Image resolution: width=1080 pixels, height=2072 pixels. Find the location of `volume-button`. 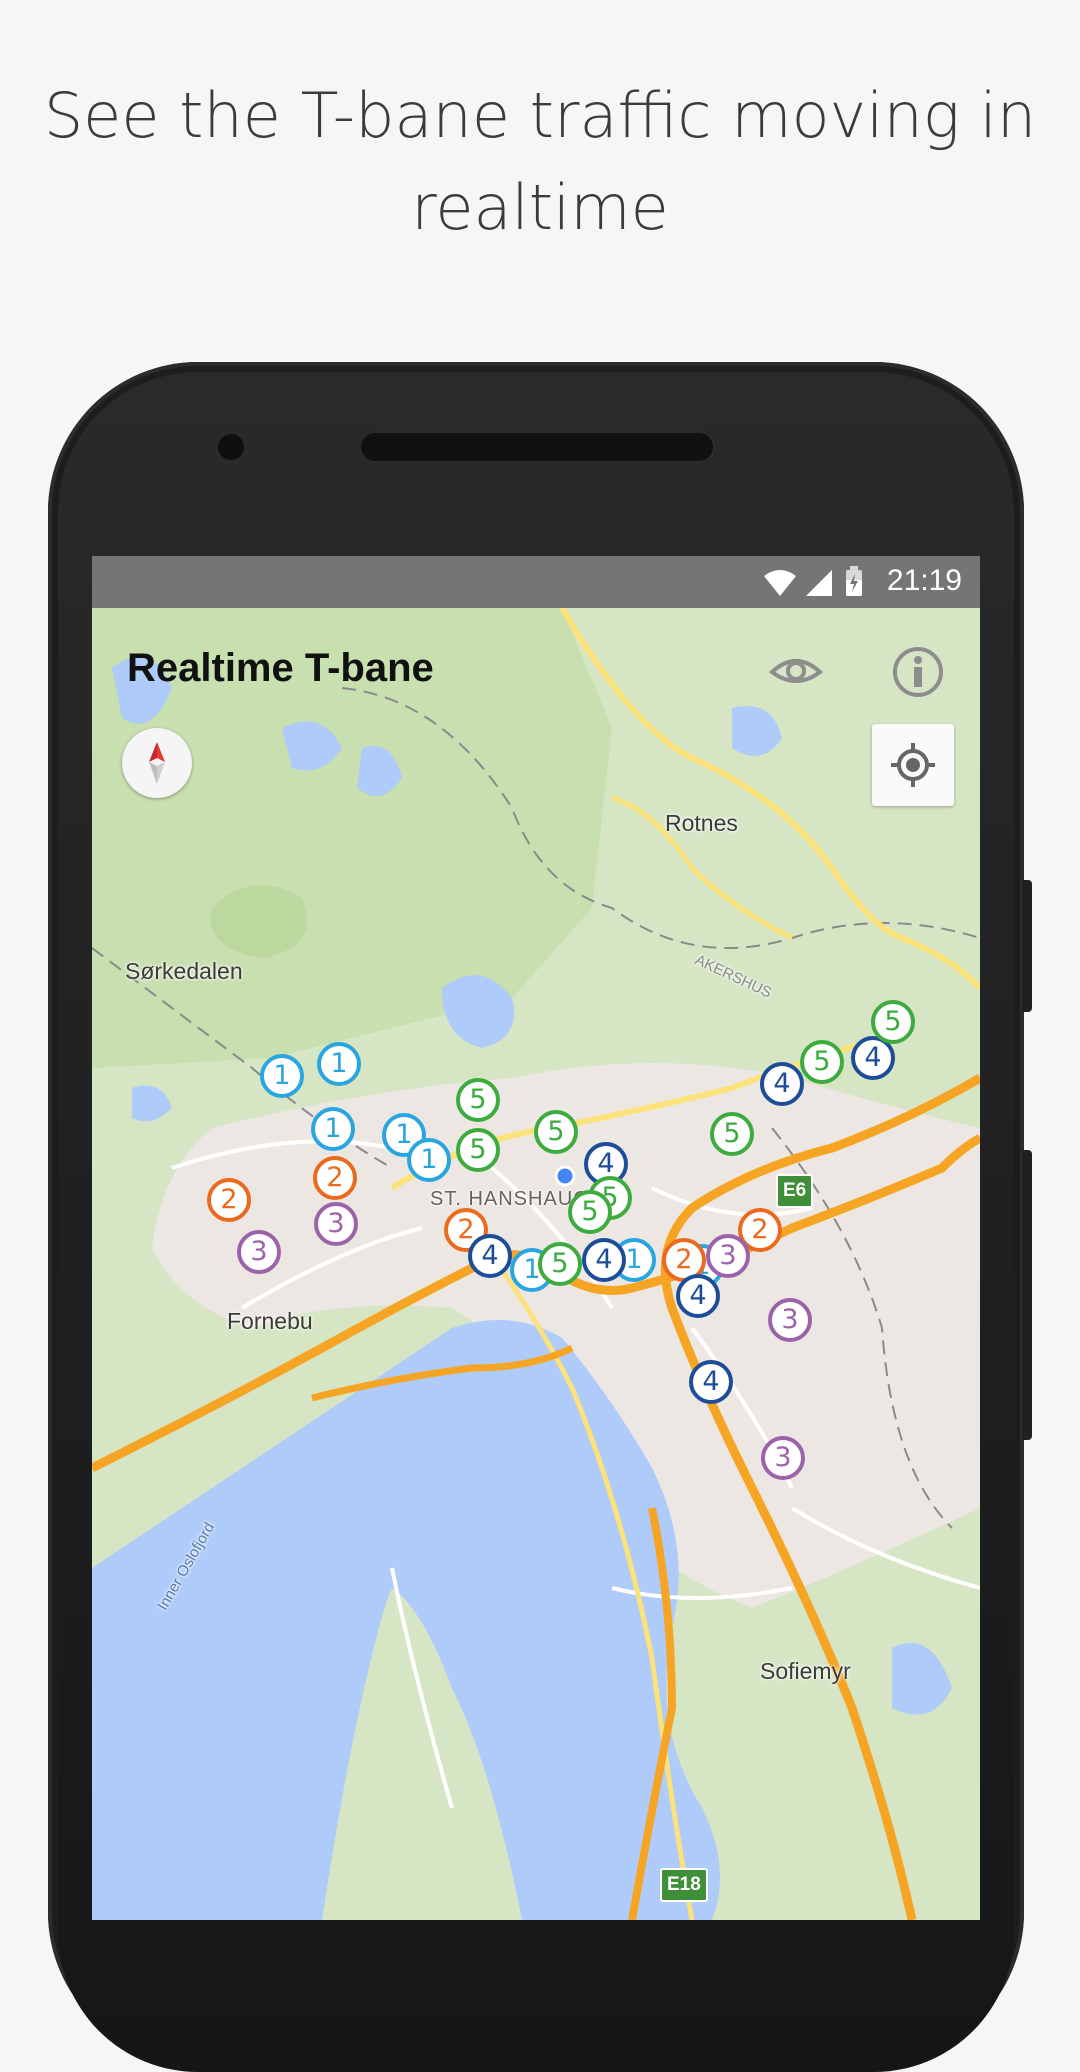

volume-button is located at coordinates (1027, 1295).